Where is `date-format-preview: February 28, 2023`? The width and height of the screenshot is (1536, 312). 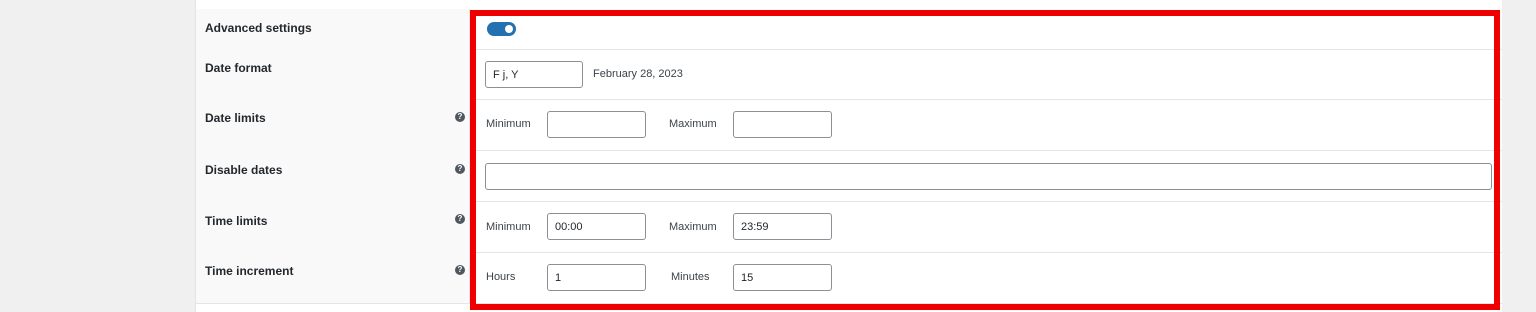 date-format-preview: February 28, 2023 is located at coordinates (638, 74).